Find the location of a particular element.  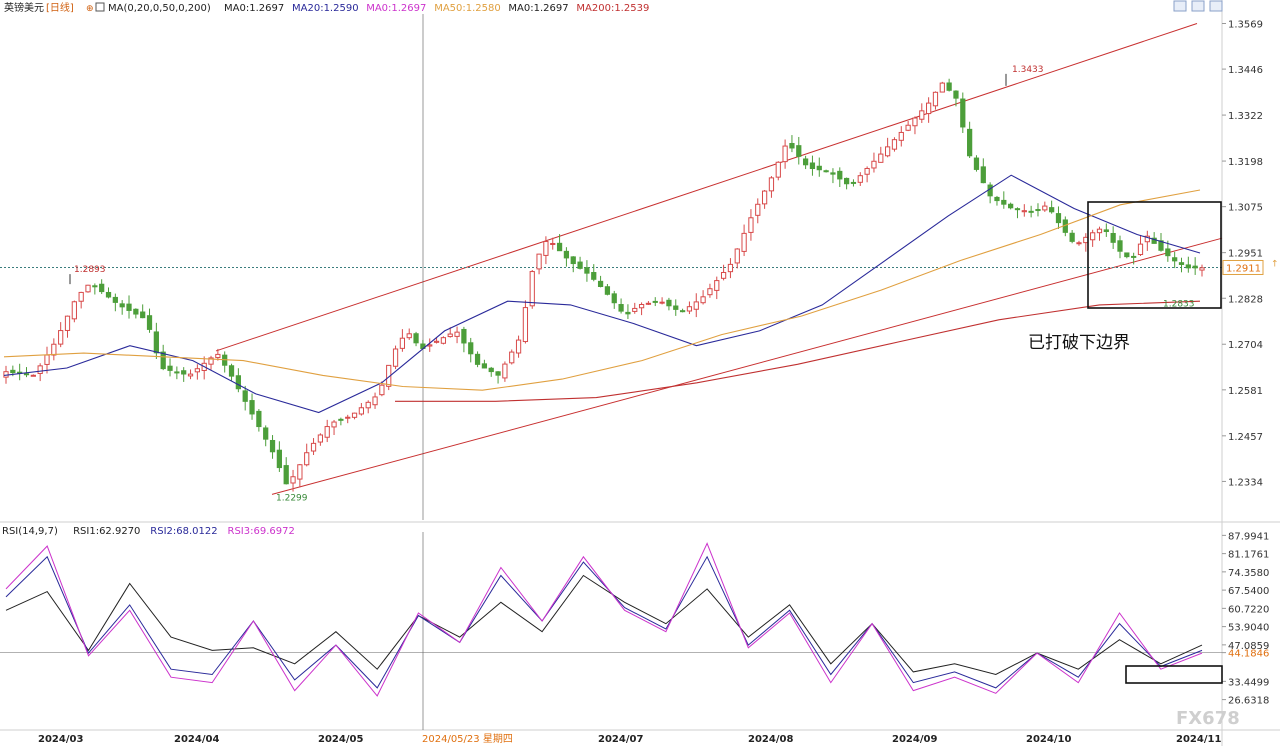

crosshair-icon is located at coordinates (1180, 6).